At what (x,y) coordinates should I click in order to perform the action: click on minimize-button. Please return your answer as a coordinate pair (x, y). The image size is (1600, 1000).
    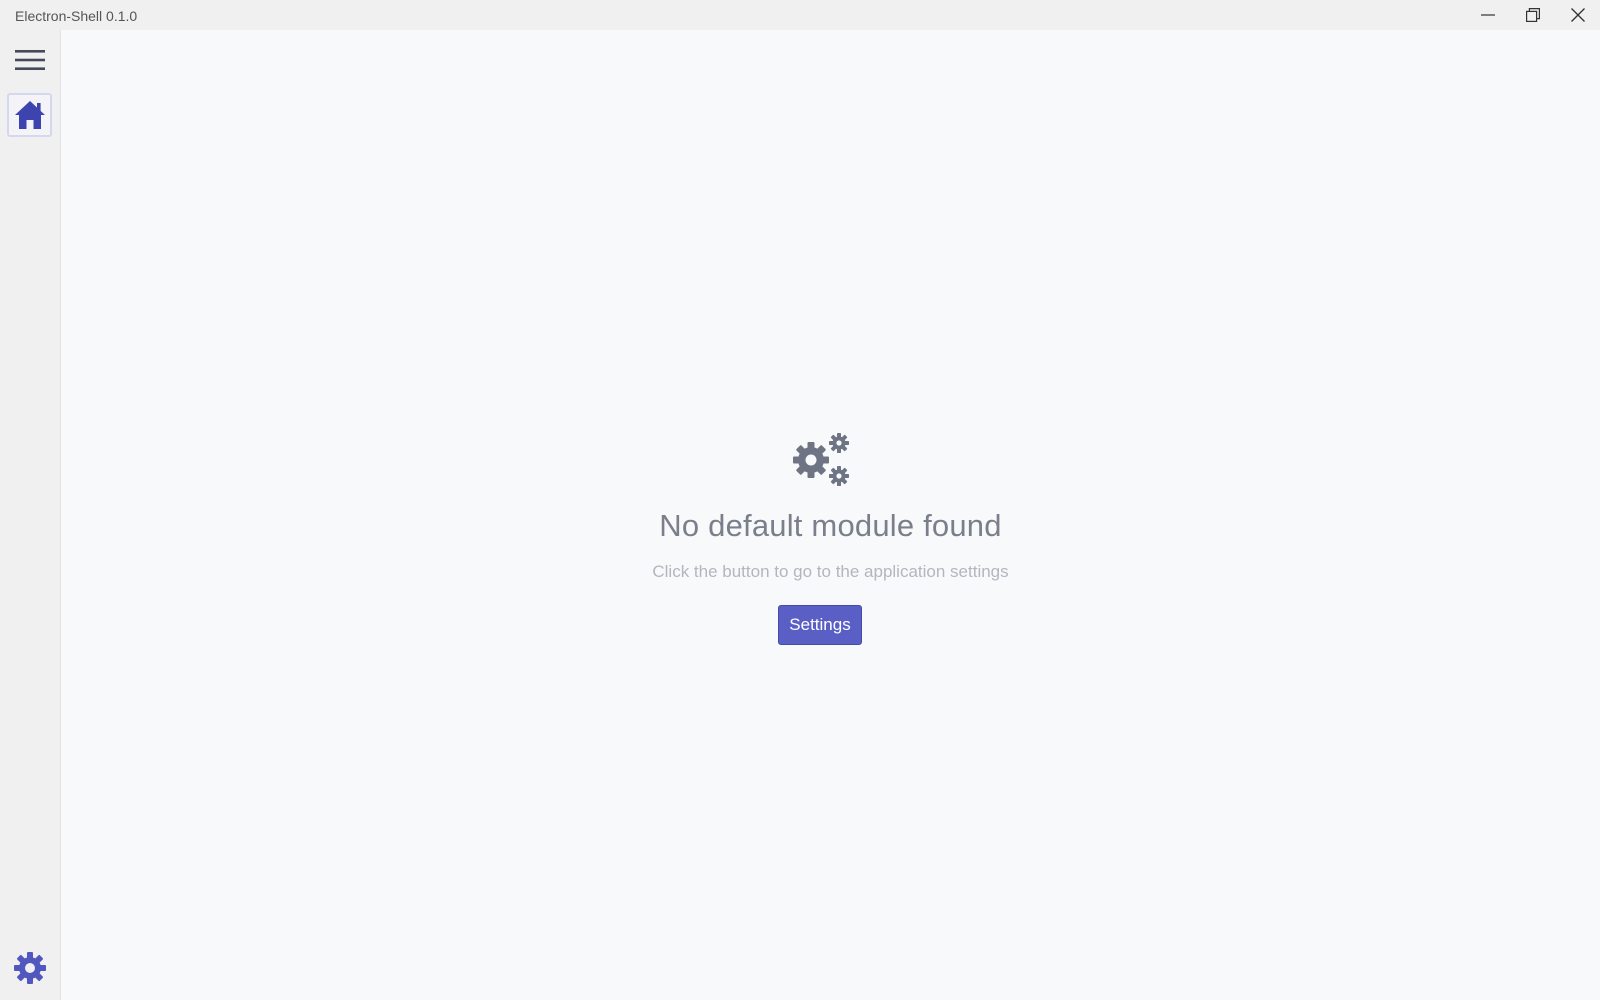
    Looking at the image, I should click on (1487, 15).